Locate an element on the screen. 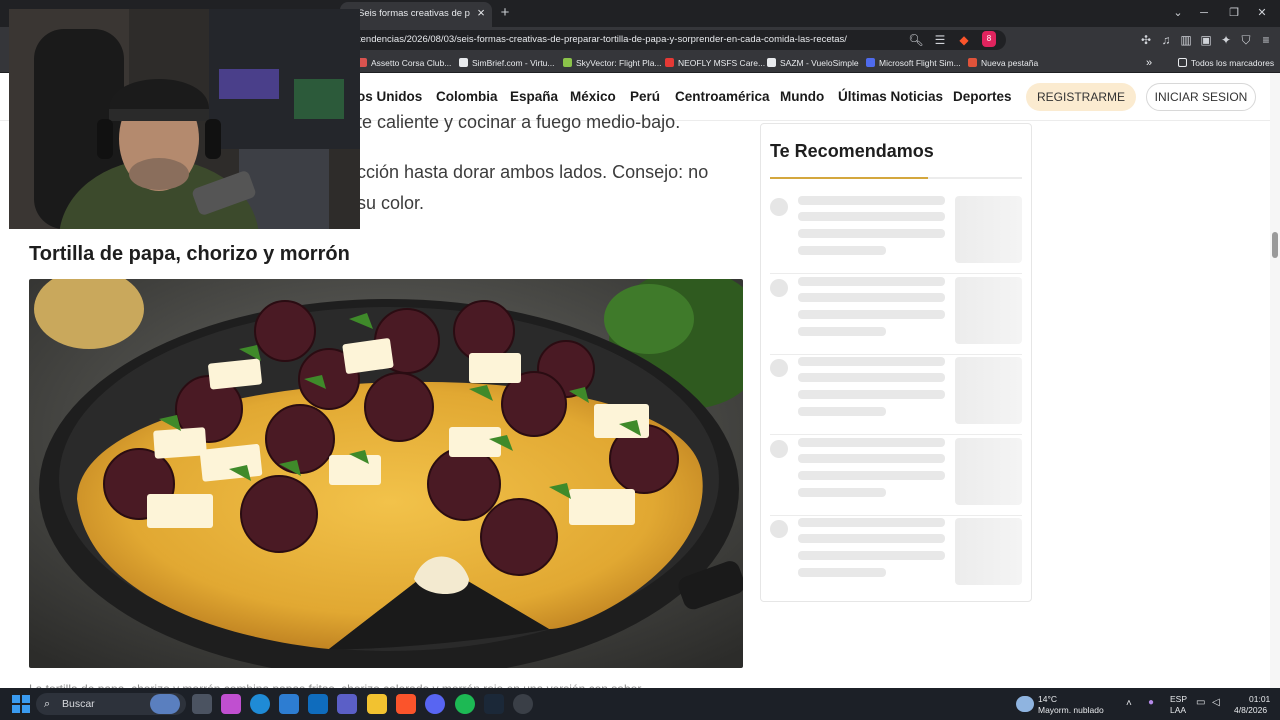  teams-icon is located at coordinates (347, 704).